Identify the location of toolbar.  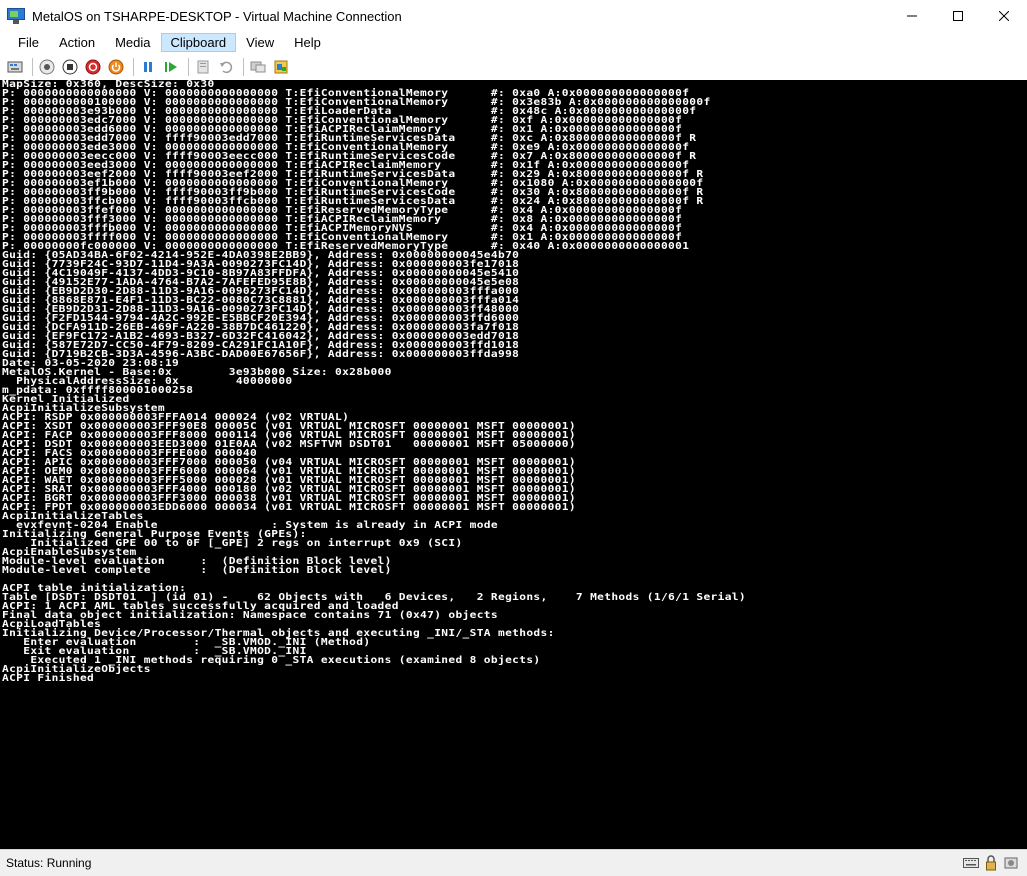
(513, 67).